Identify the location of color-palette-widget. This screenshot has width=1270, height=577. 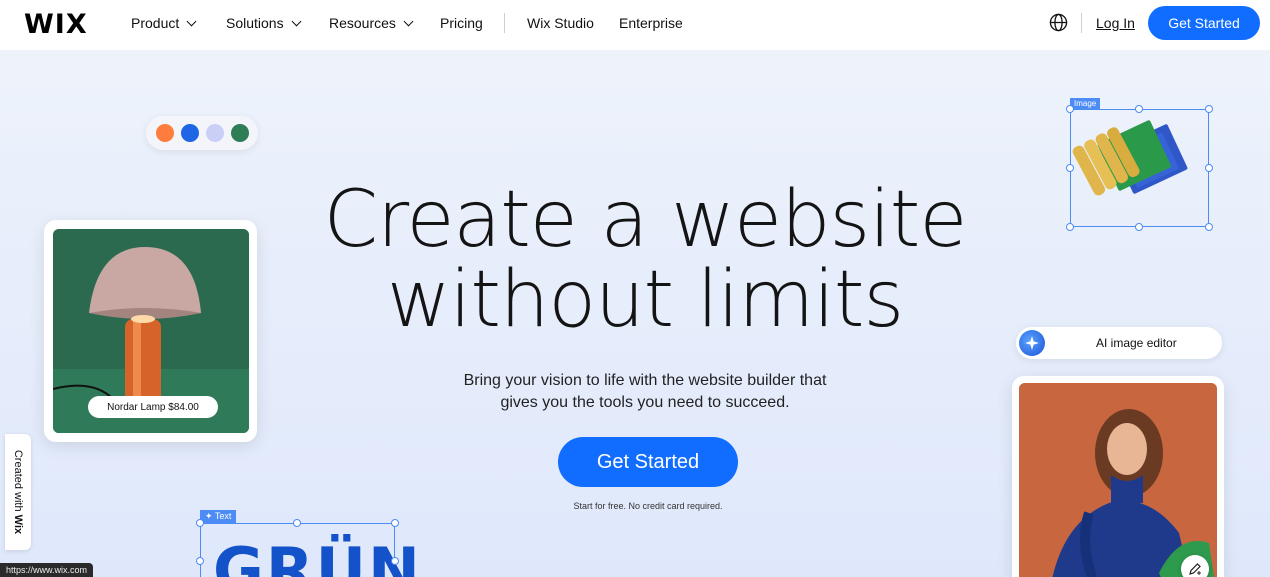
(202, 133).